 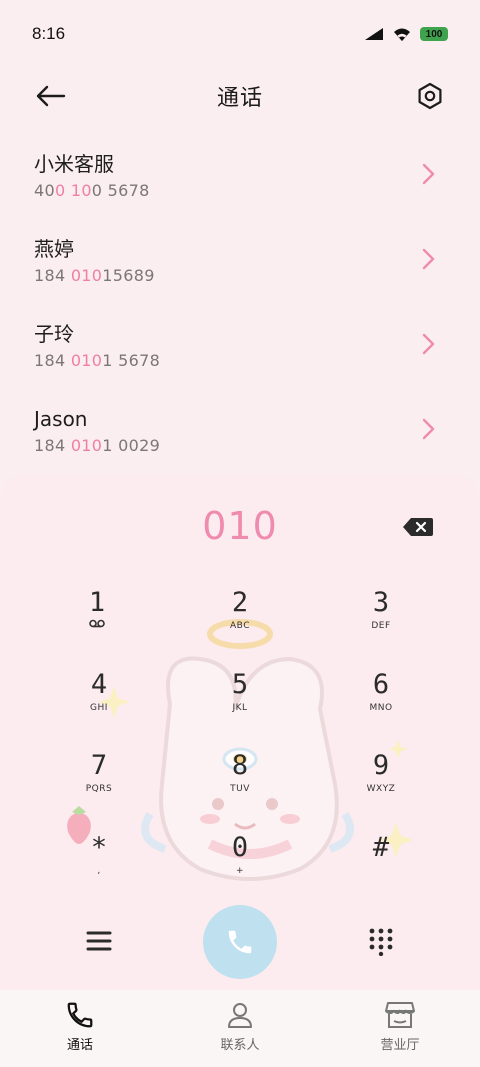 I want to click on key-letters: PQRS, so click(x=99, y=789).